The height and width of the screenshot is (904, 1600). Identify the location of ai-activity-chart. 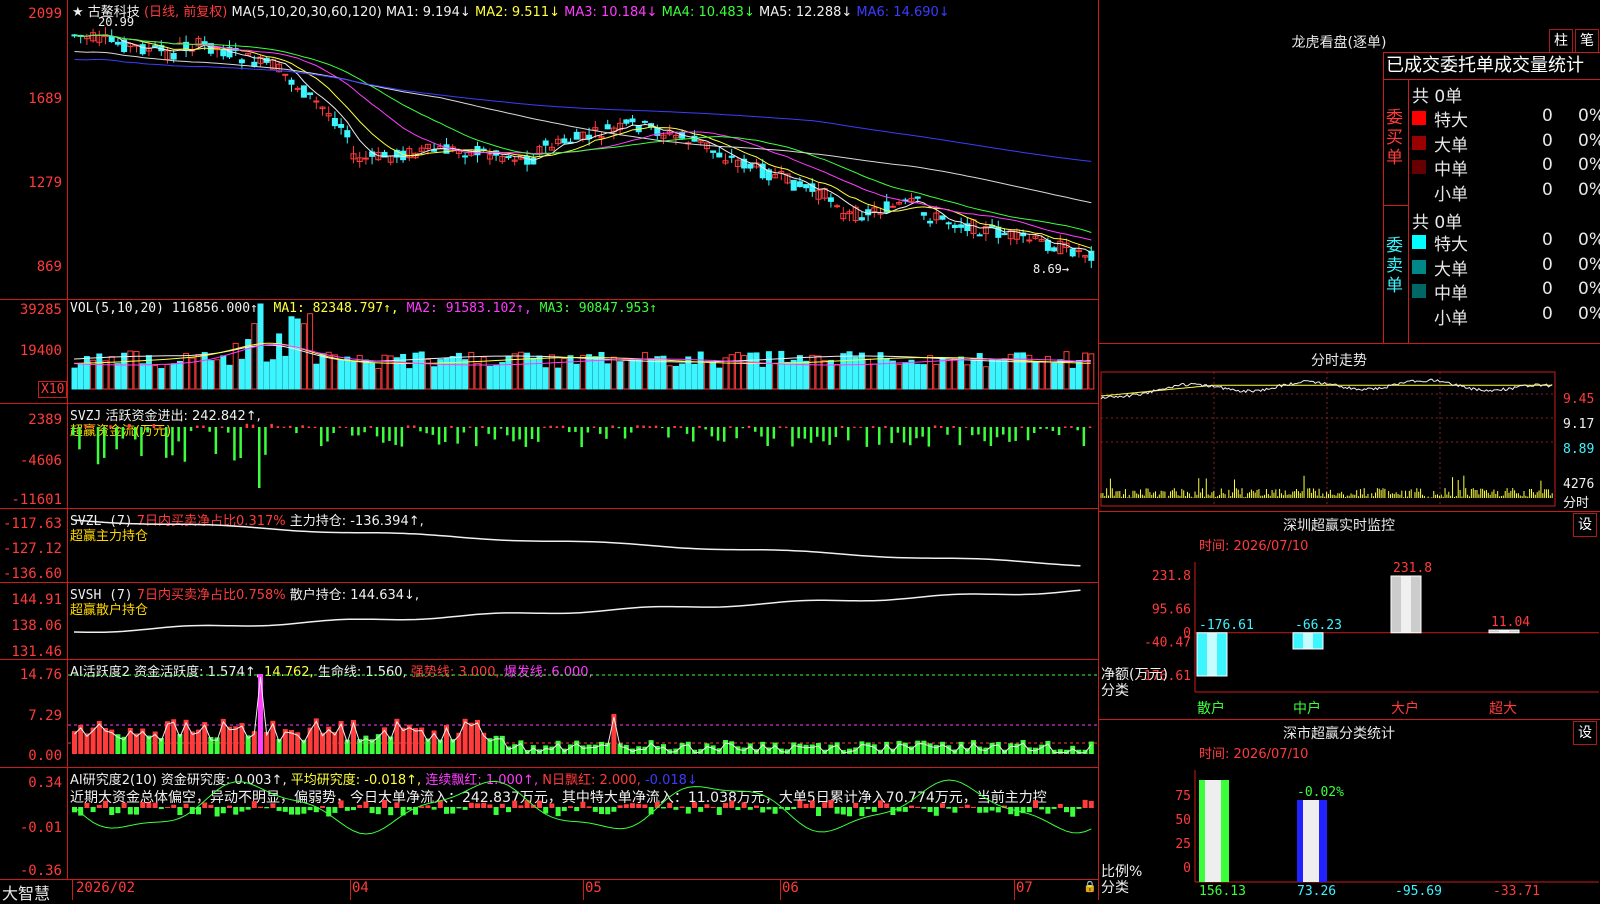
(583, 713).